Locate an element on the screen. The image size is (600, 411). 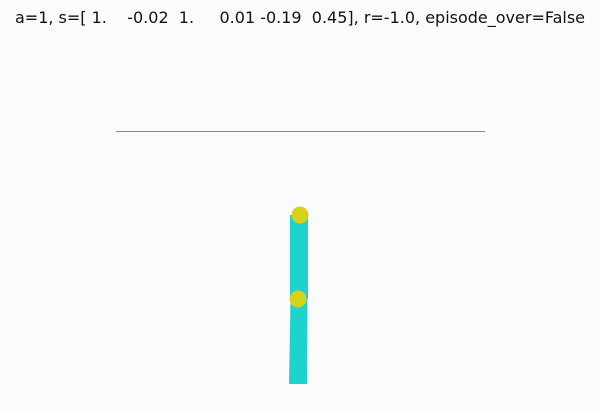
upper-link-segment is located at coordinates (299, 257).